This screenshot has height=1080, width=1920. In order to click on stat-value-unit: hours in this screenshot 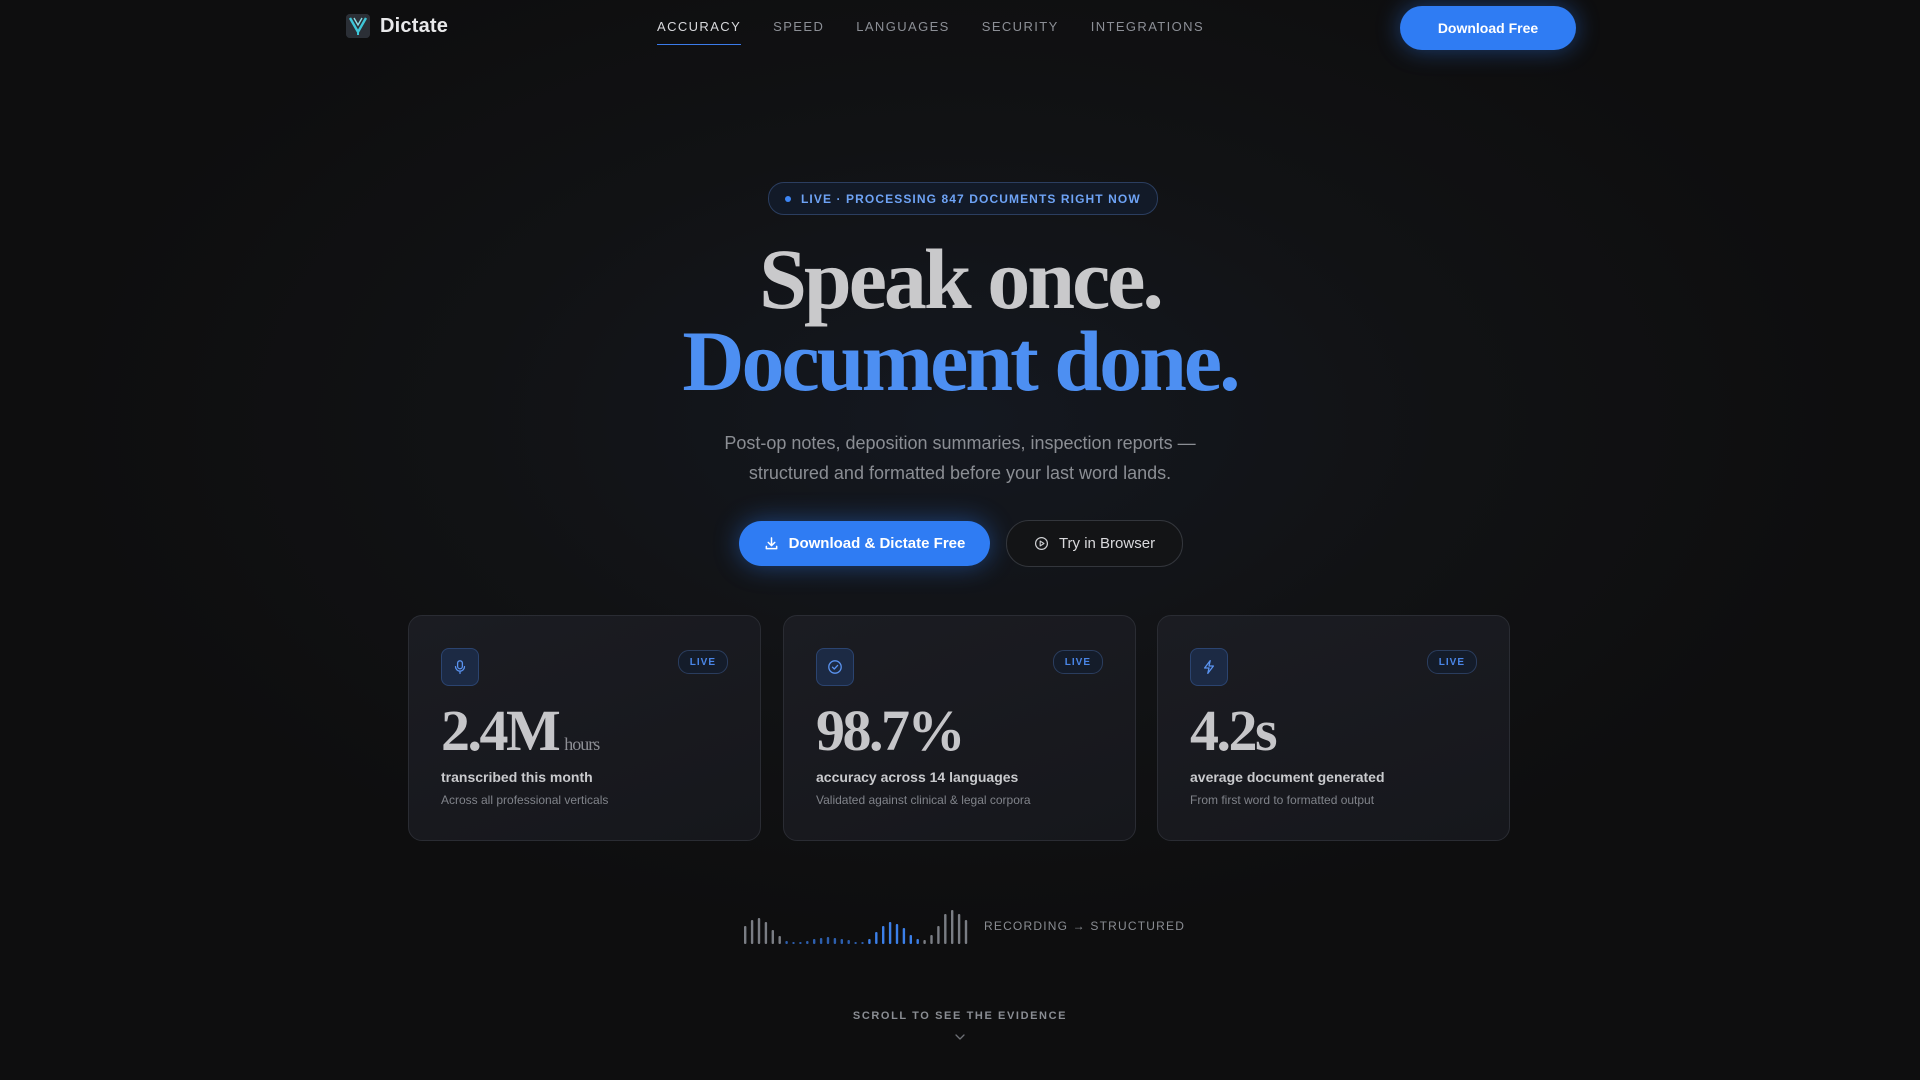, I will do `click(582, 744)`.